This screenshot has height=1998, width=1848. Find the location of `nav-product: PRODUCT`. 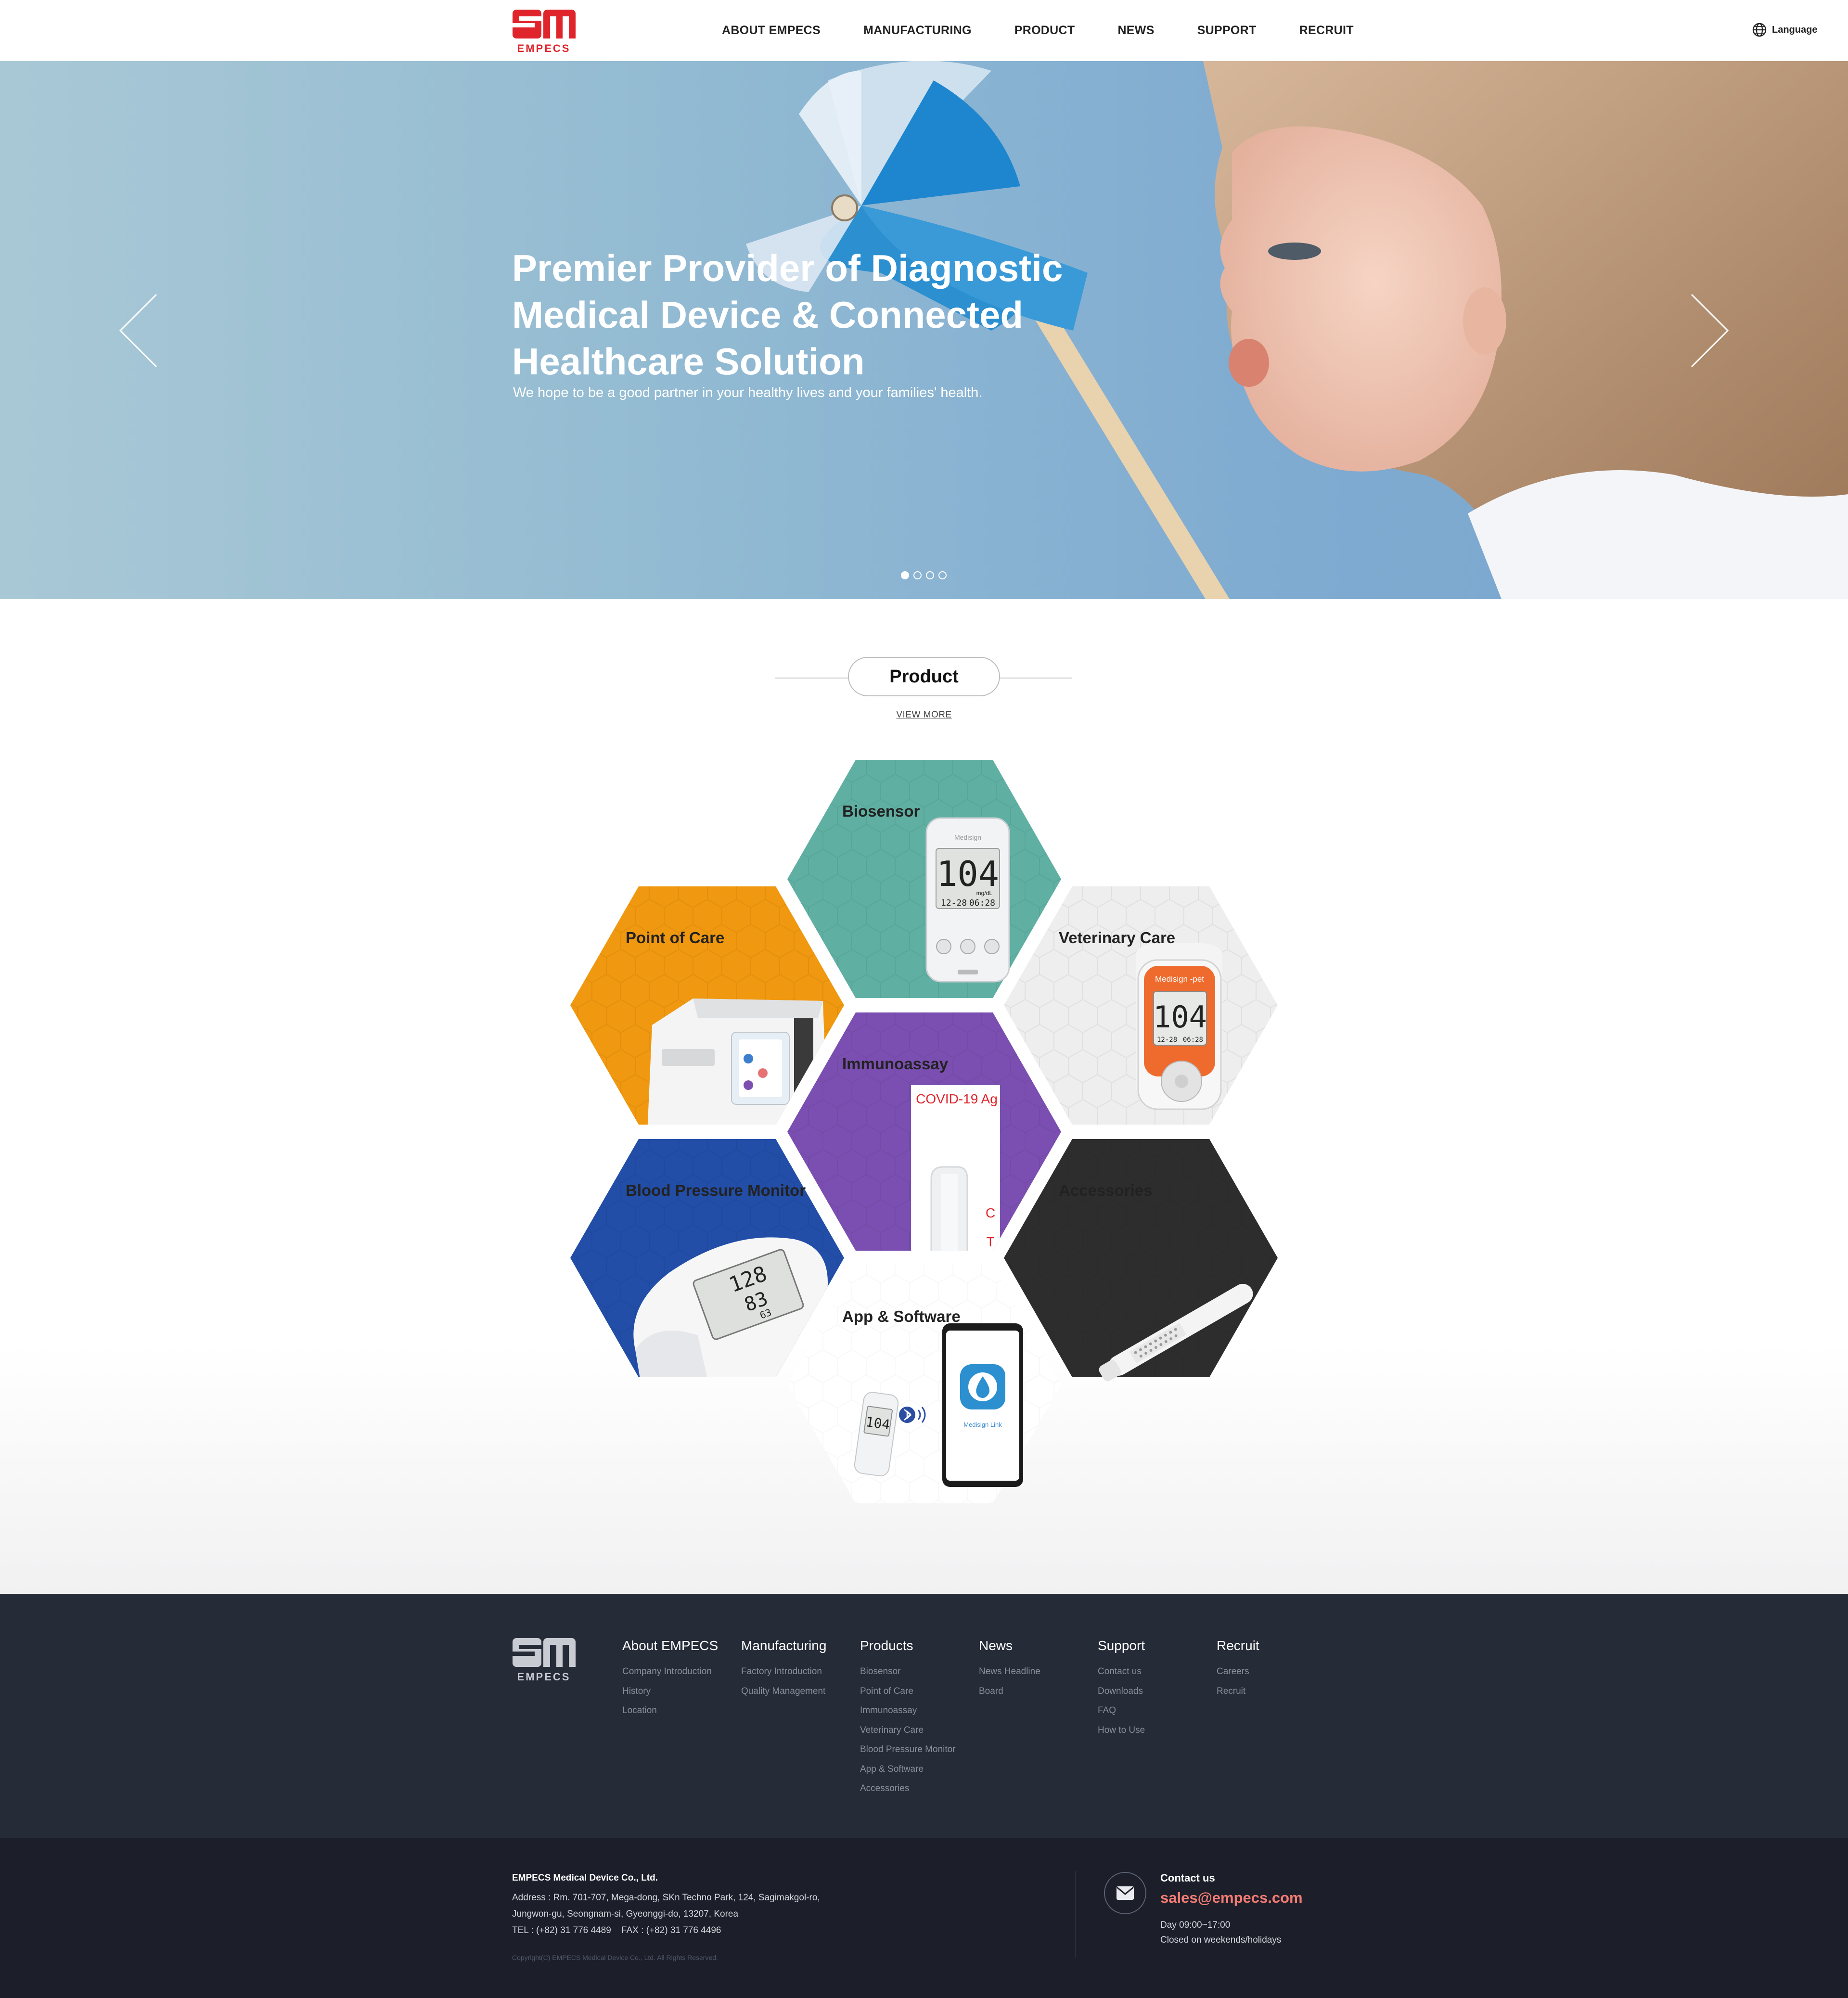

nav-product: PRODUCT is located at coordinates (1044, 31).